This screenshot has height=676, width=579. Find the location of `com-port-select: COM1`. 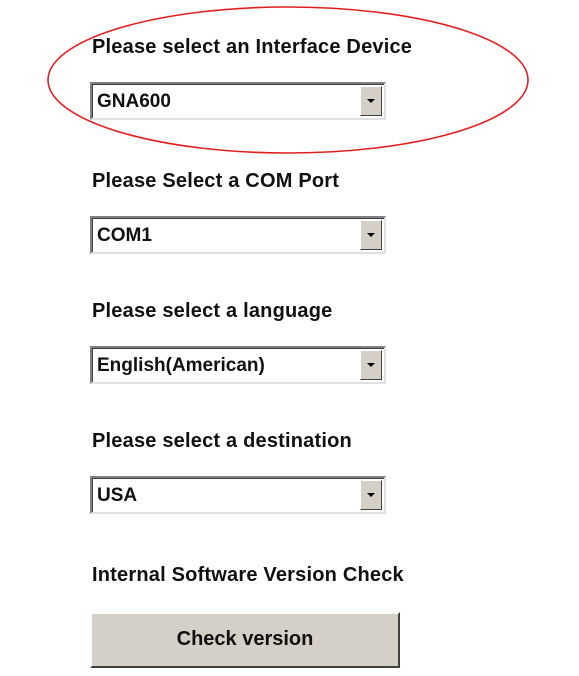

com-port-select: COM1 is located at coordinates (238, 235).